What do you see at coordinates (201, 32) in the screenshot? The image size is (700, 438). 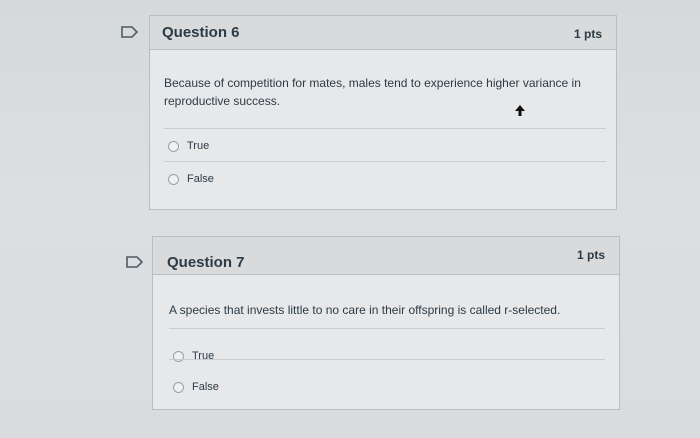 I see `question-title: Question 6` at bounding box center [201, 32].